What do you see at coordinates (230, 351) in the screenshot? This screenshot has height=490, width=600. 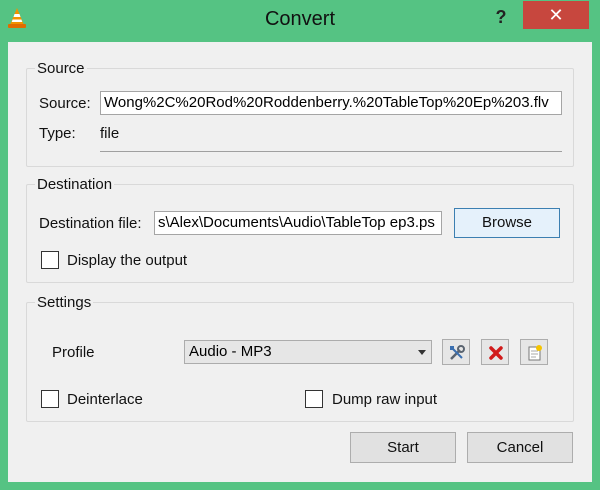 I see `profile-select-value: Audio - MP3` at bounding box center [230, 351].